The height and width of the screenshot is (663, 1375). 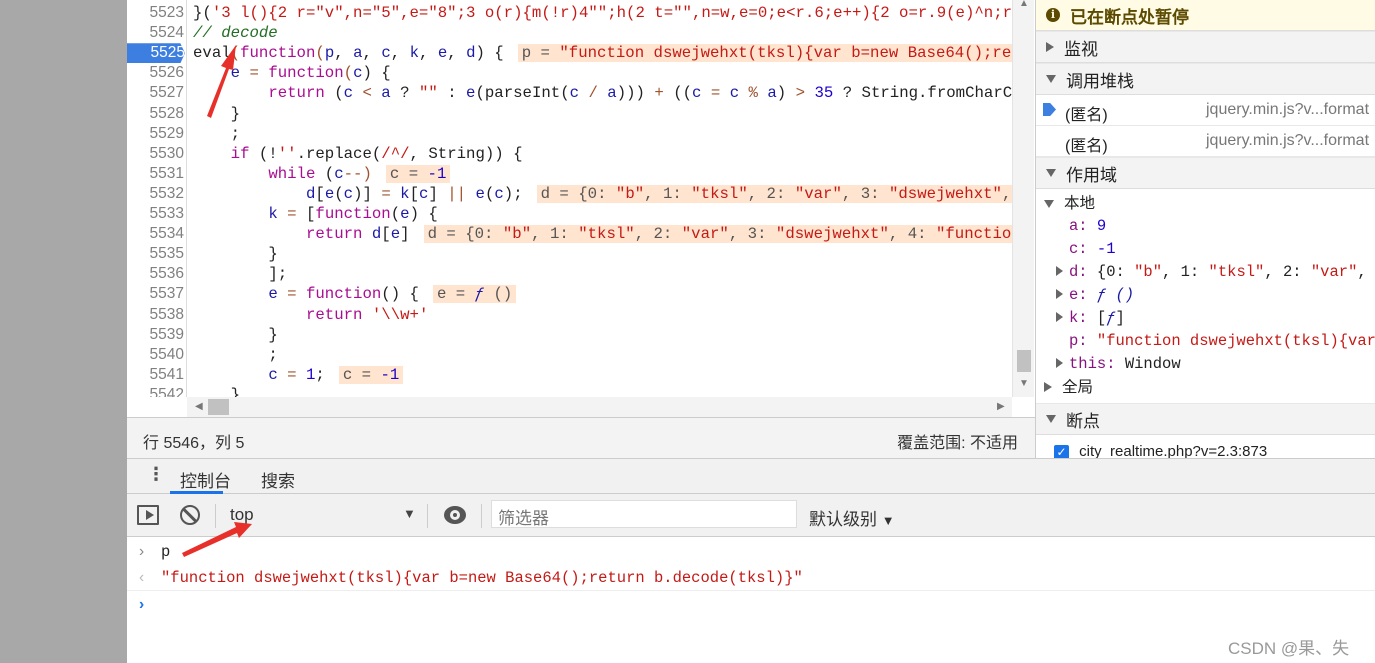 I want to click on horizontal-scrollbar: ◀ ▶, so click(x=599, y=407).